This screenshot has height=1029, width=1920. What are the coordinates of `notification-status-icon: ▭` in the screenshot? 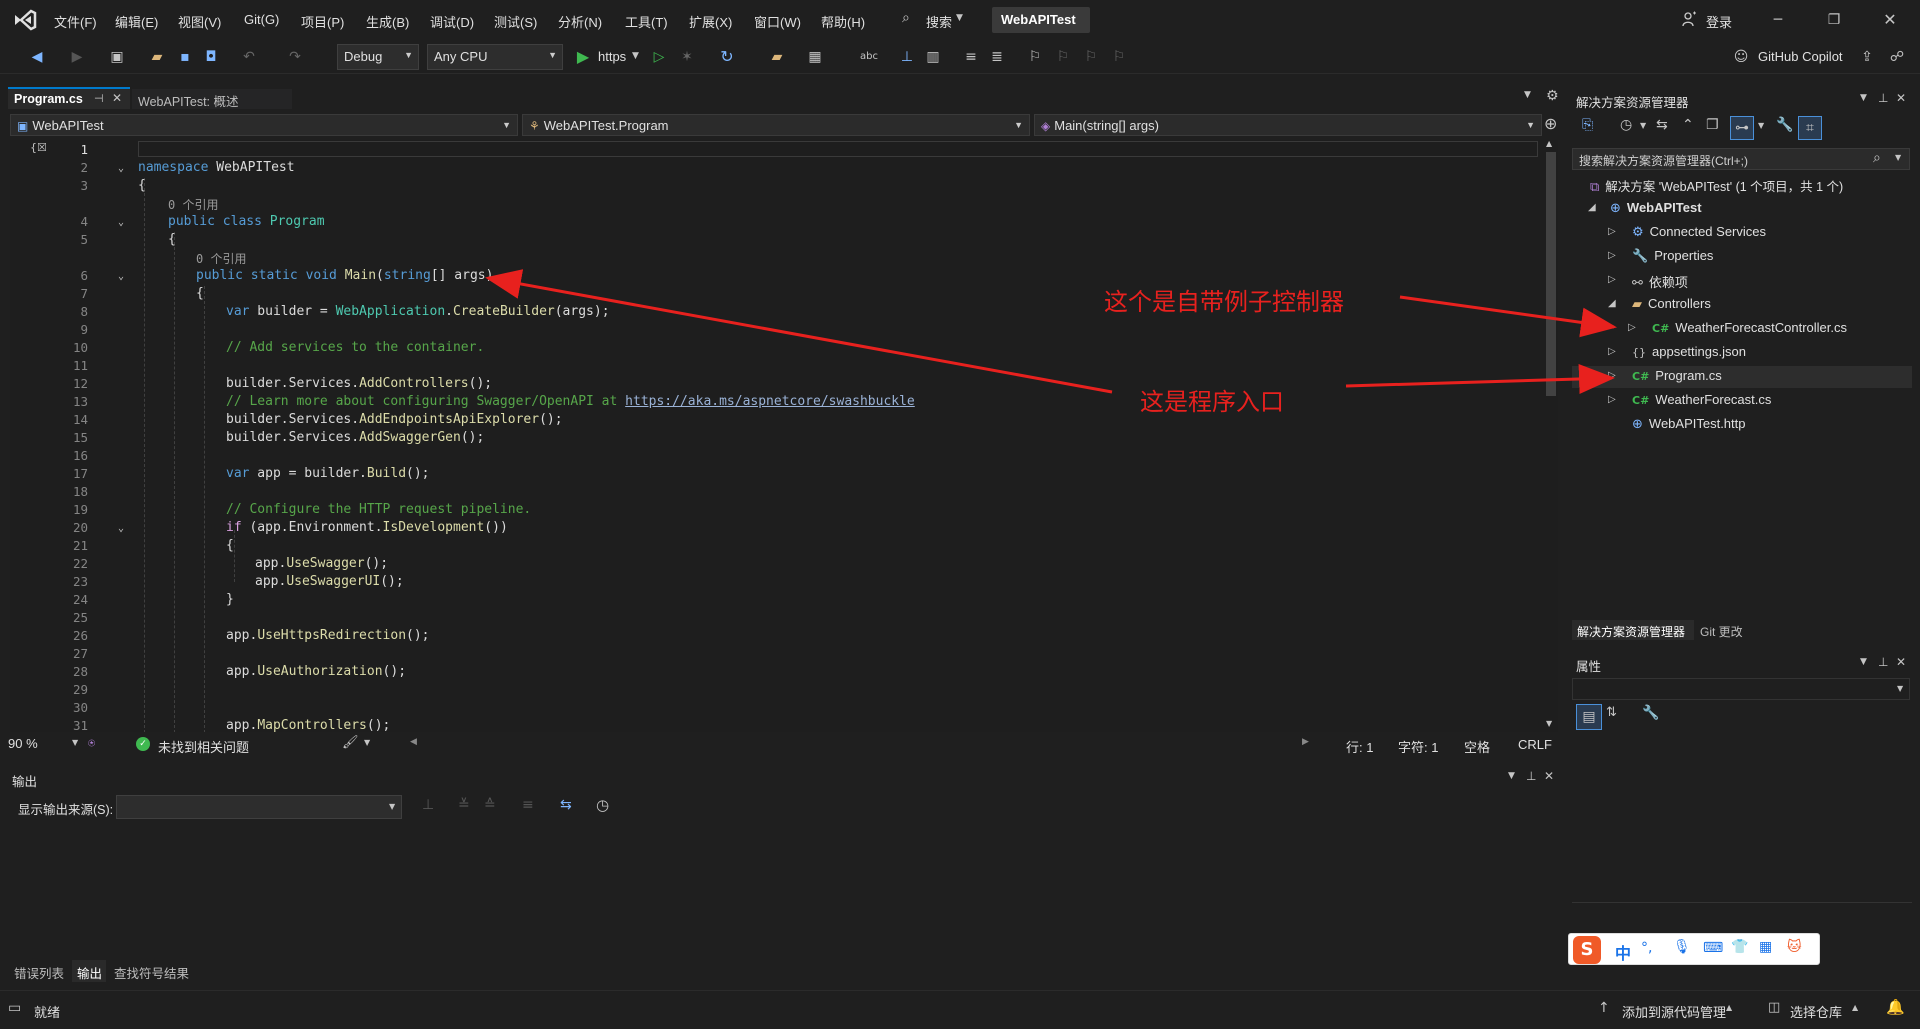 It's located at (14, 1008).